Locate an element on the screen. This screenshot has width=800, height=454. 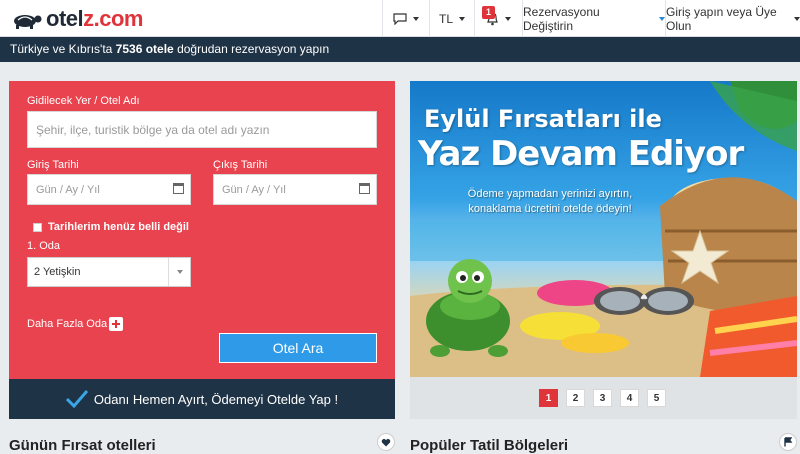
checkin-label: Giriş Tarihi is located at coordinates (53, 165).